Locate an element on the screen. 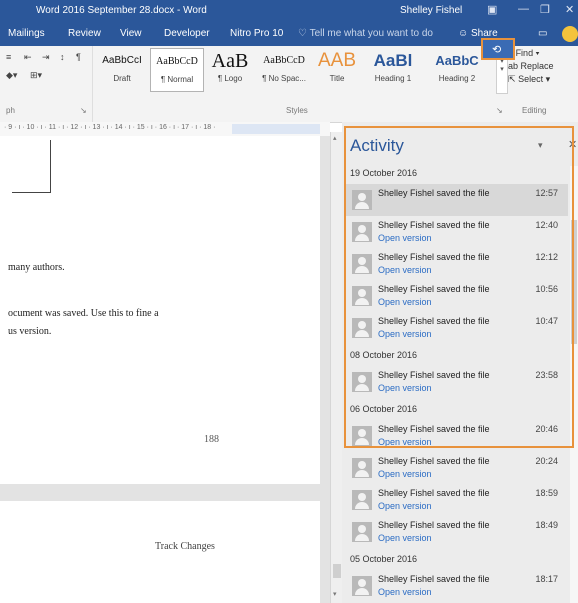  increase-indent-icon: ⇥ is located at coordinates (46, 57).